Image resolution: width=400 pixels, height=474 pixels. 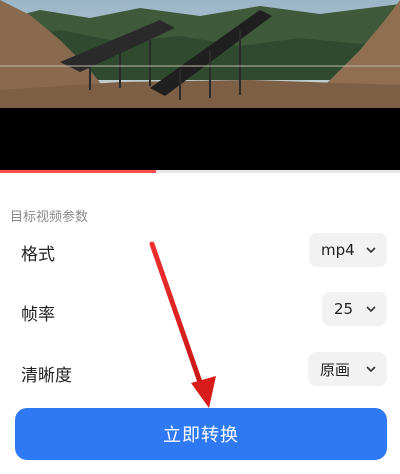 I want to click on frame-rate-value: 25, so click(x=344, y=309).